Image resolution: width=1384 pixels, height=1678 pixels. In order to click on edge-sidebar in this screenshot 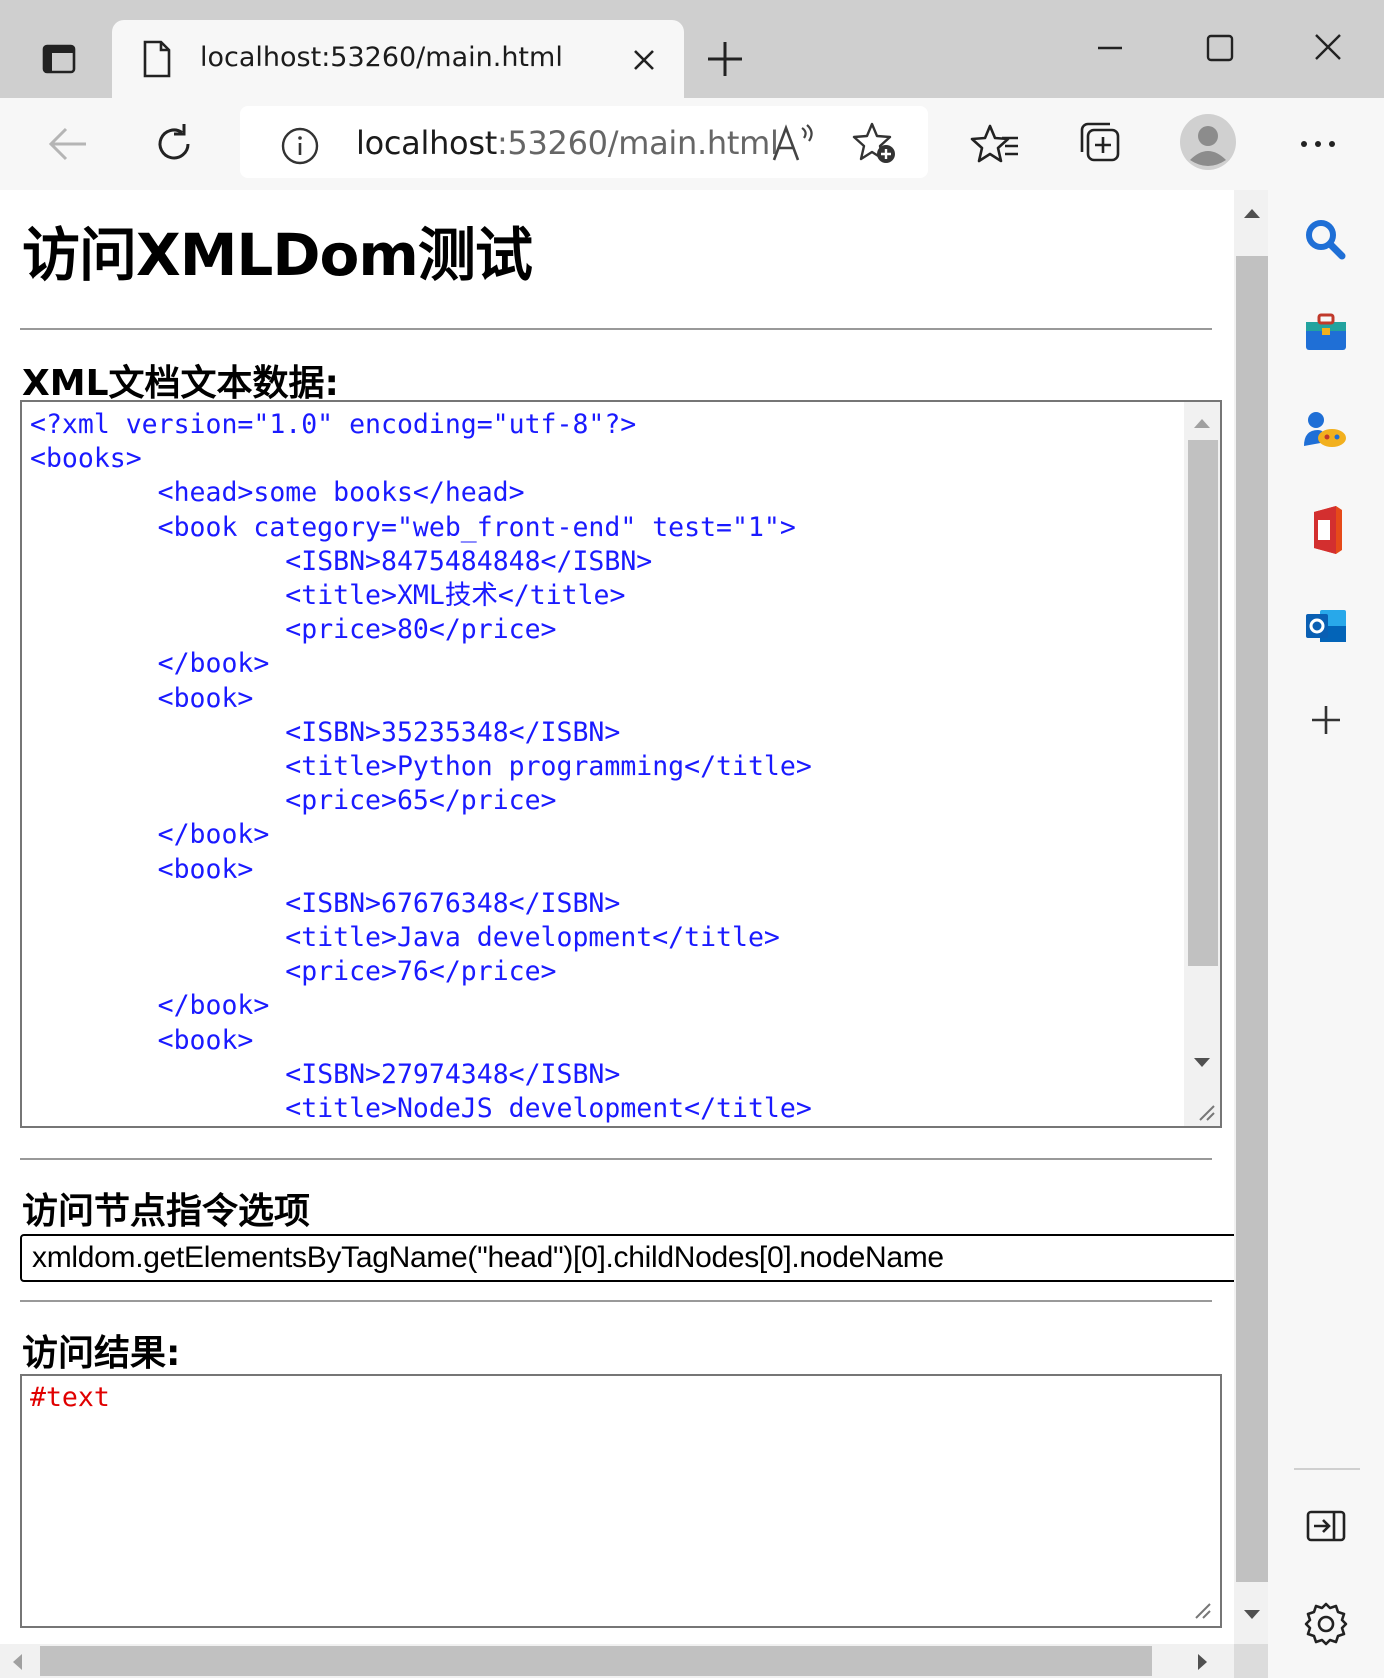, I will do `click(1326, 934)`.